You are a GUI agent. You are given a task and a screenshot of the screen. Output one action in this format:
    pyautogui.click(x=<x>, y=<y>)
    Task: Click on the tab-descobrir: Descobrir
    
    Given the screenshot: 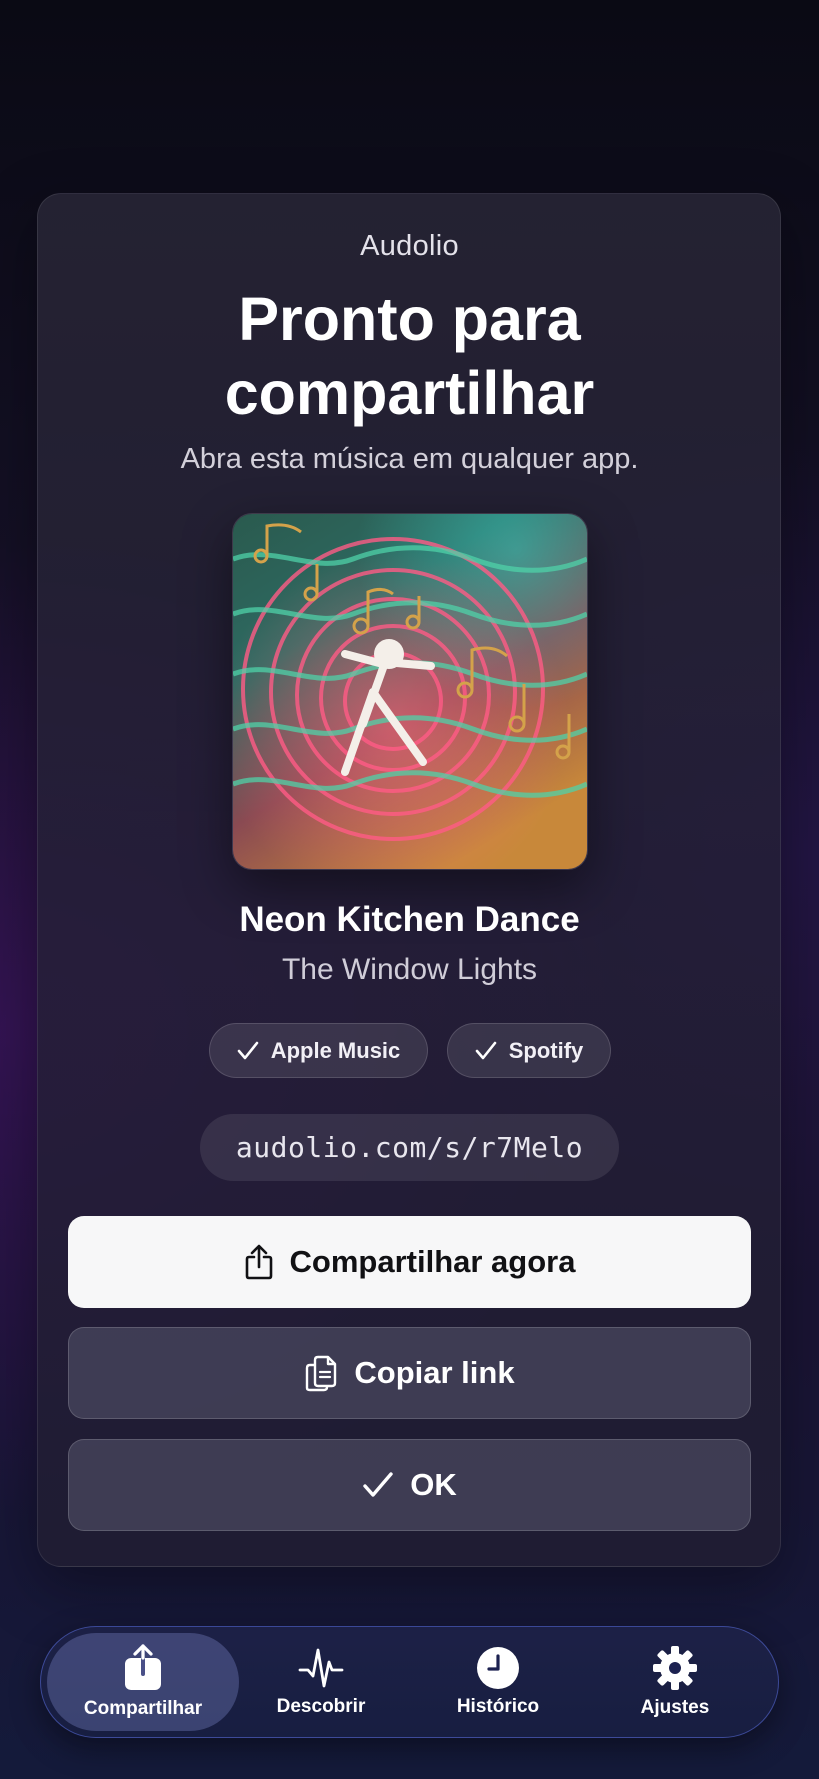 What is the action you would take?
    pyautogui.click(x=321, y=1682)
    